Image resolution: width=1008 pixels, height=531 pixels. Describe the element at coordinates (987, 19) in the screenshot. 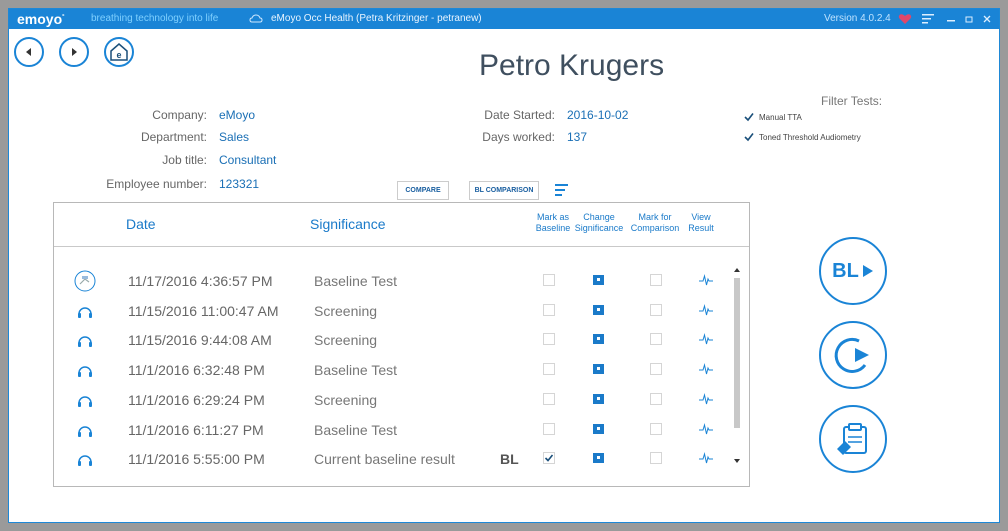

I see `close-icon` at that location.